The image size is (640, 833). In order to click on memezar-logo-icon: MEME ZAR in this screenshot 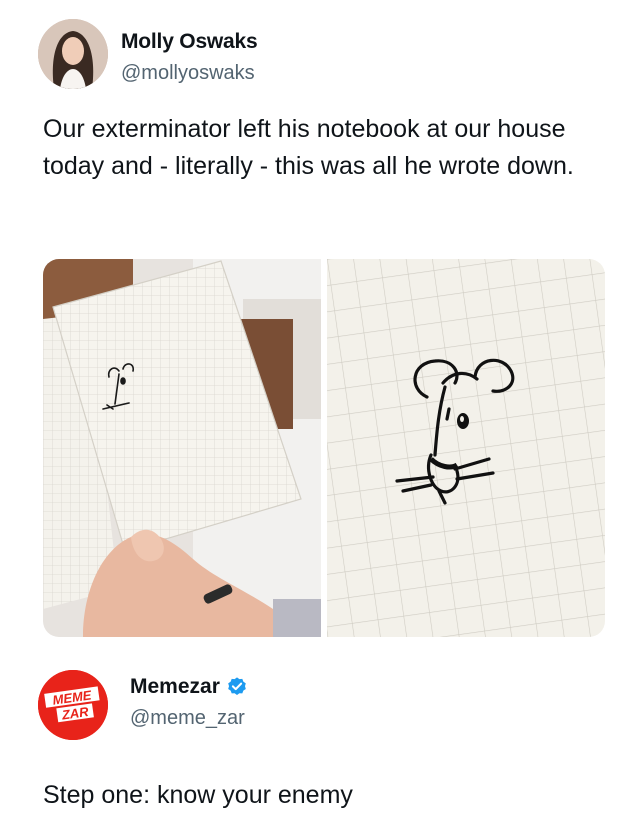, I will do `click(73, 705)`.